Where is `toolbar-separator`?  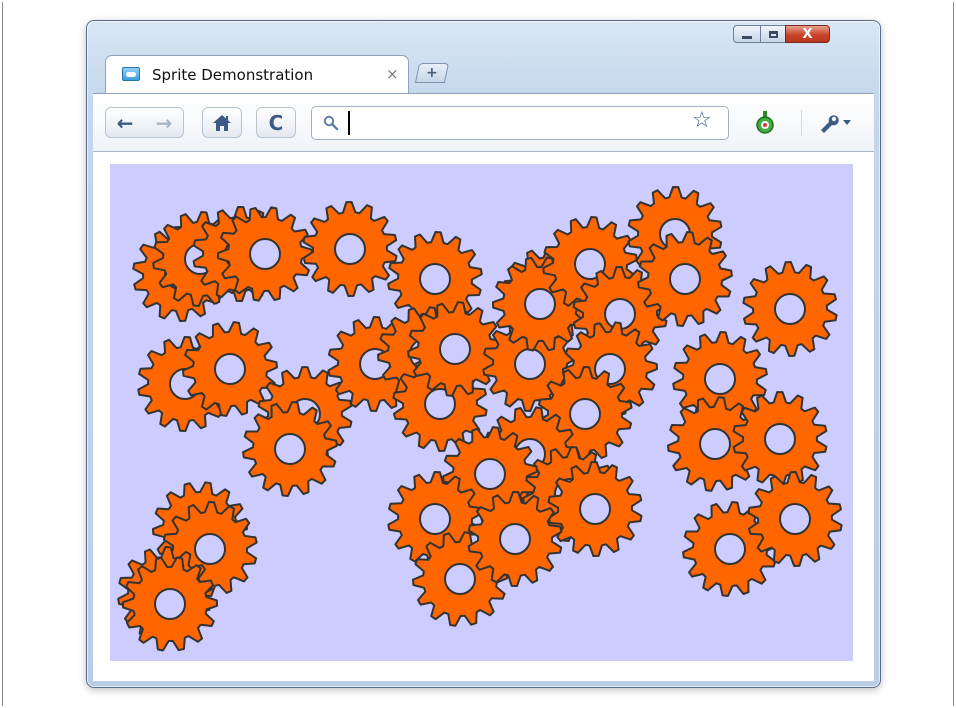 toolbar-separator is located at coordinates (801, 123).